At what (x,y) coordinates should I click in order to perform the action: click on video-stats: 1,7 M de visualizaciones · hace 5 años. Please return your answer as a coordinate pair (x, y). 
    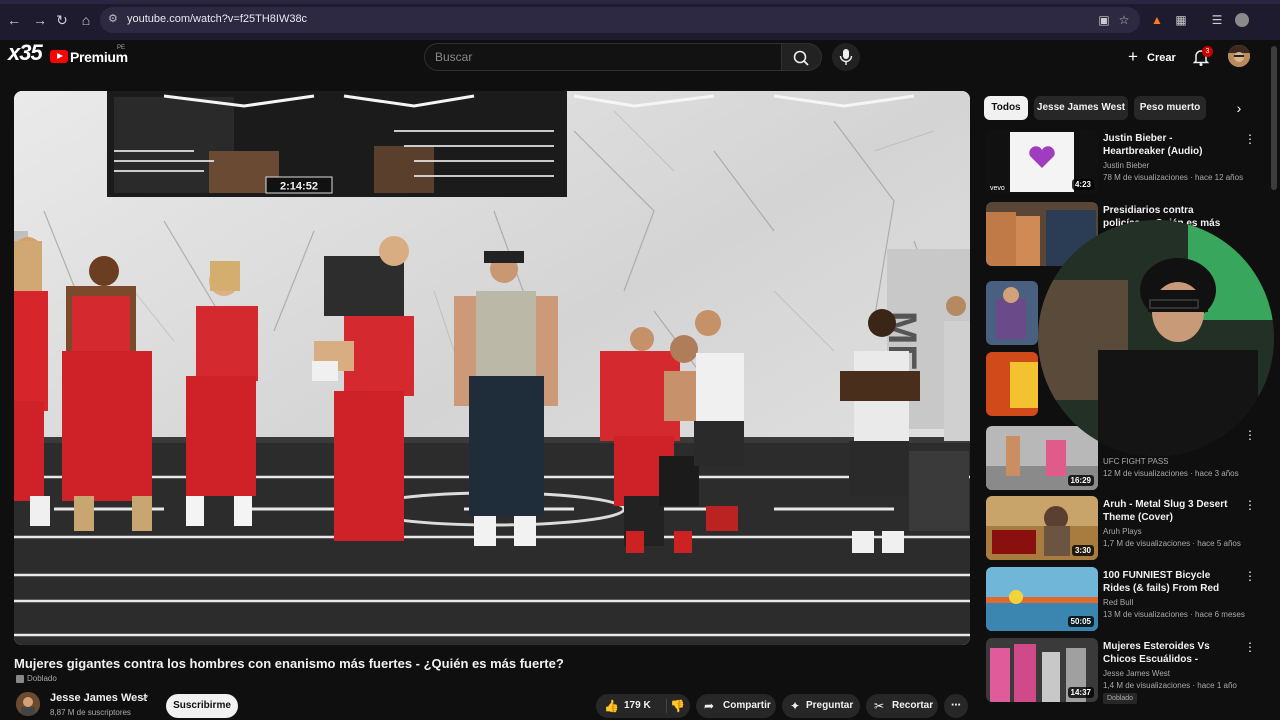
    Looking at the image, I should click on (1172, 543).